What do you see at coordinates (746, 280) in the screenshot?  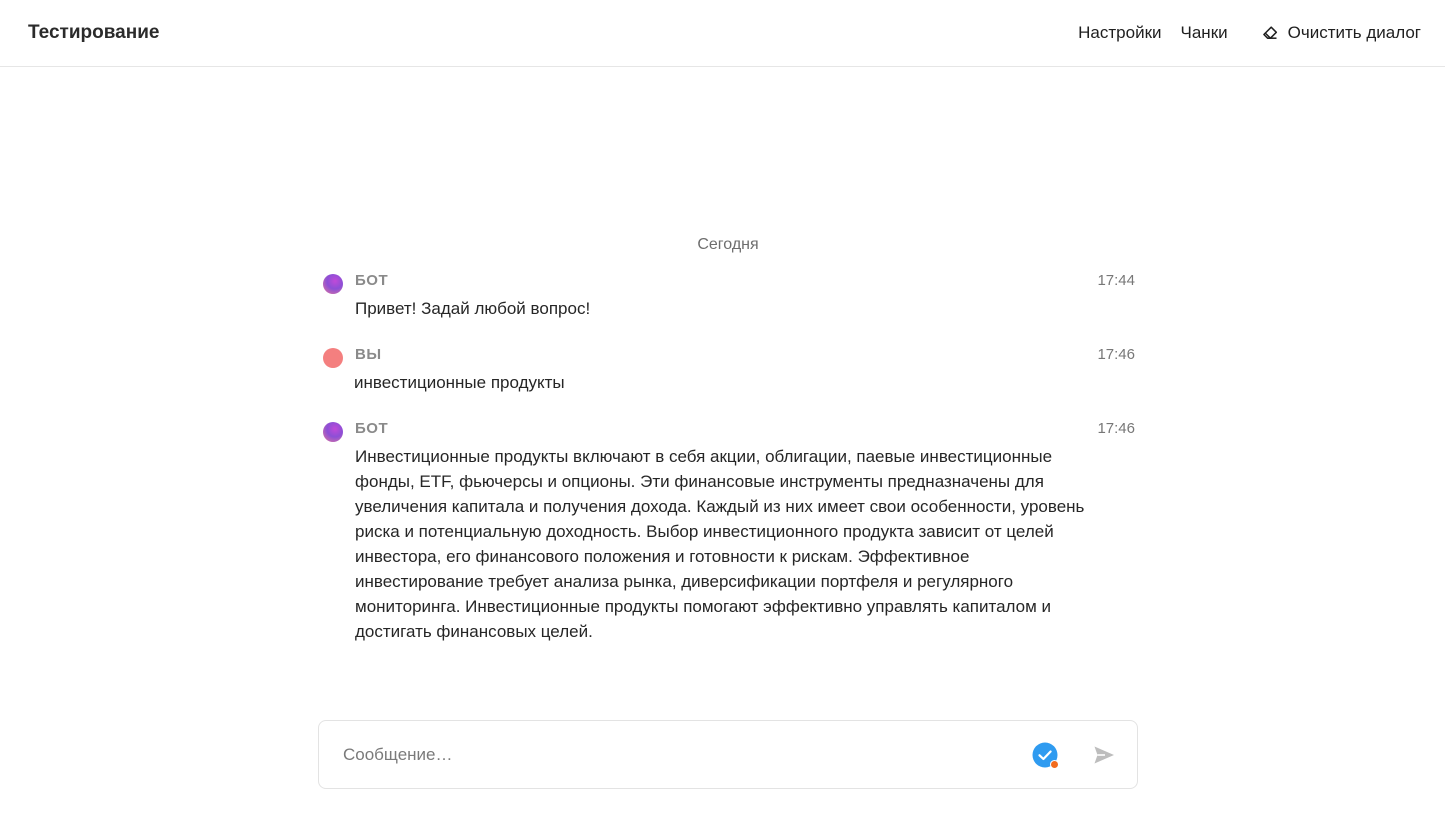 I see `message-header: БОТ 17:44` at bounding box center [746, 280].